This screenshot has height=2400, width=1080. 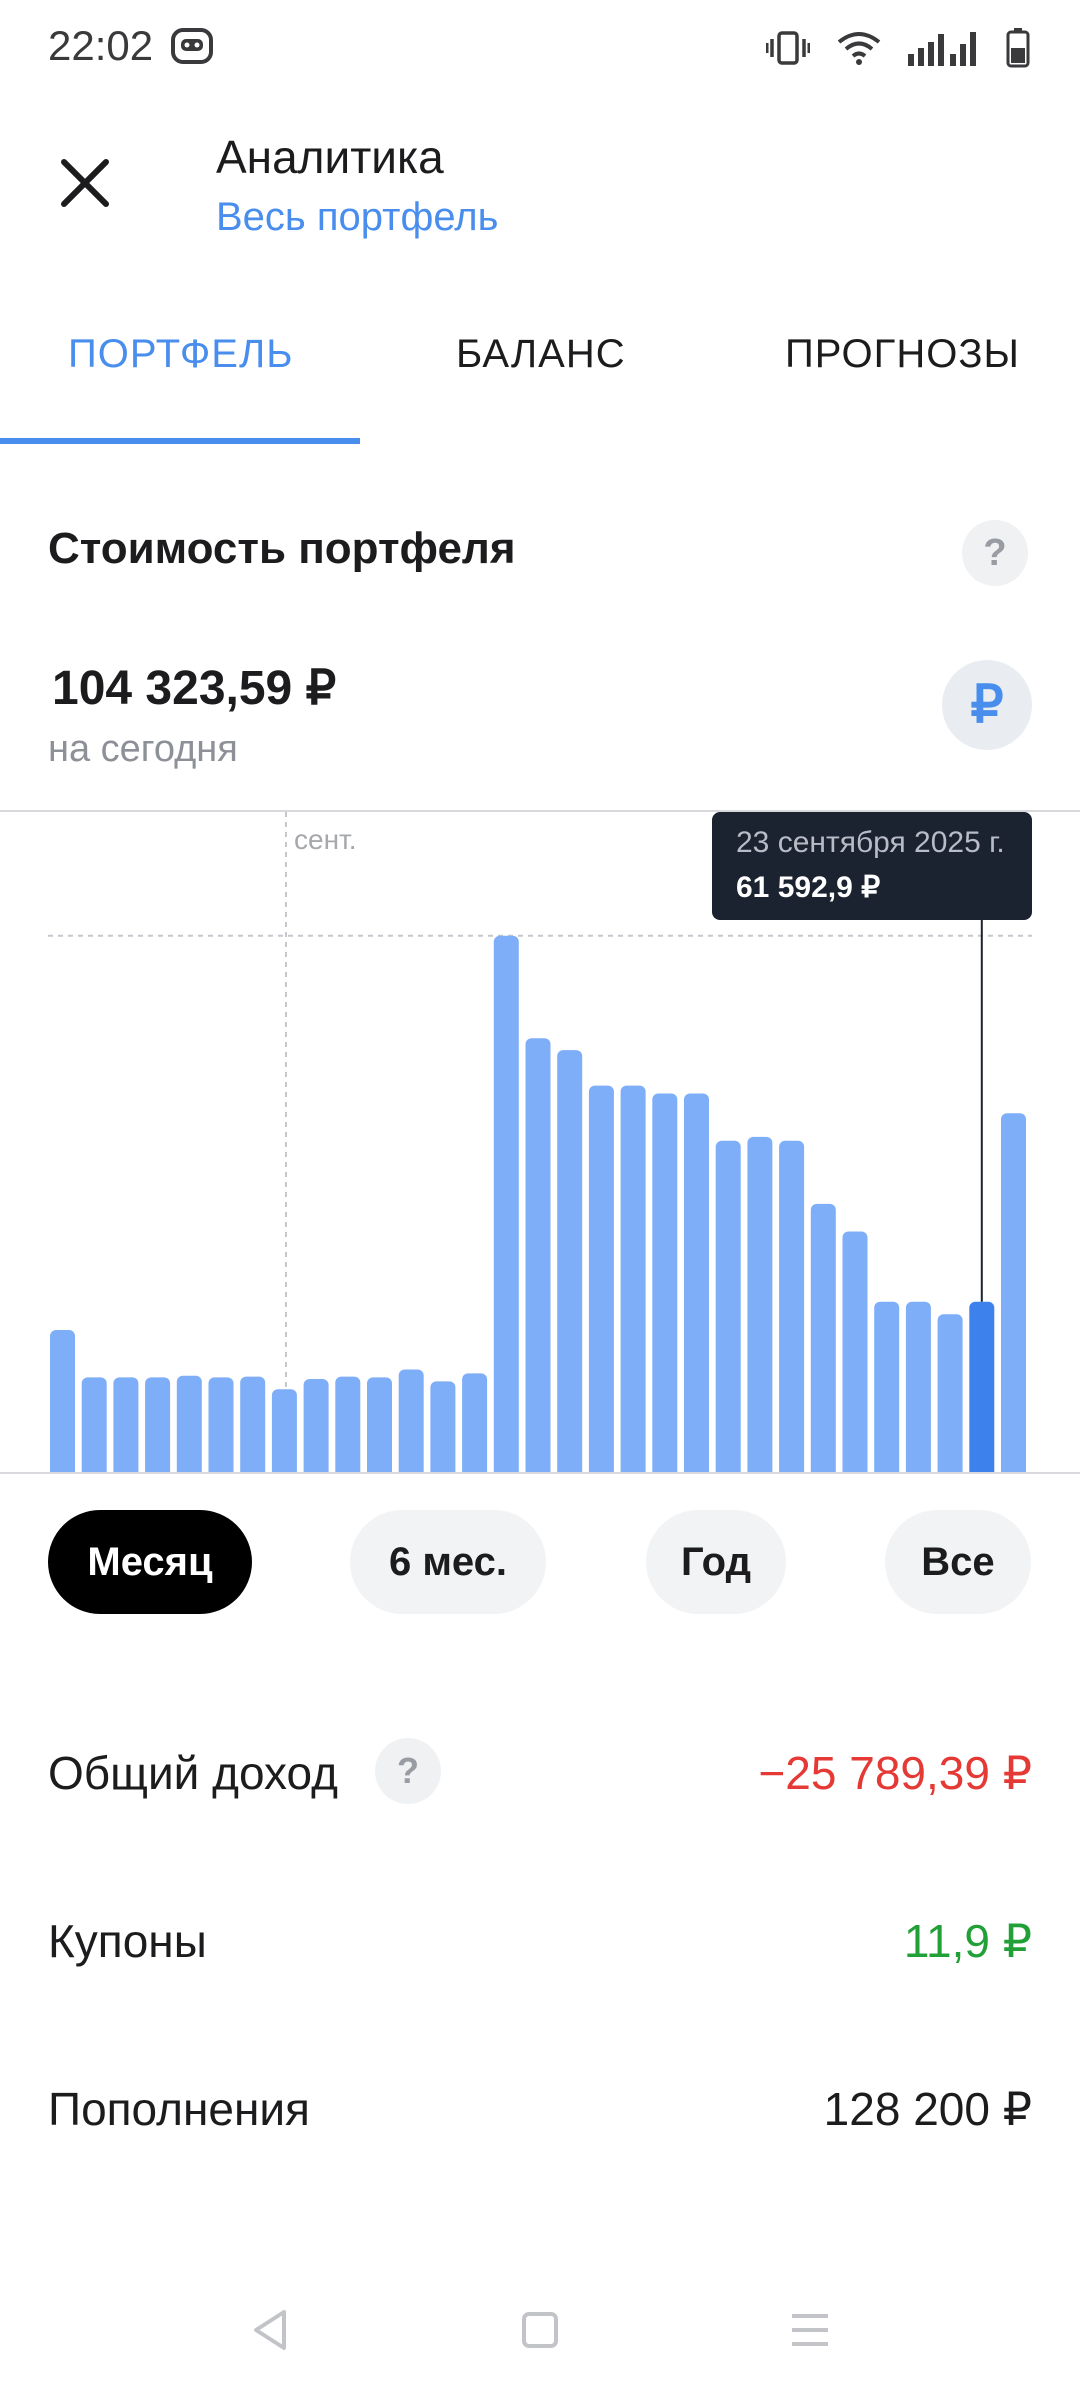 I want to click on home-square-icon, so click(x=540, y=2330).